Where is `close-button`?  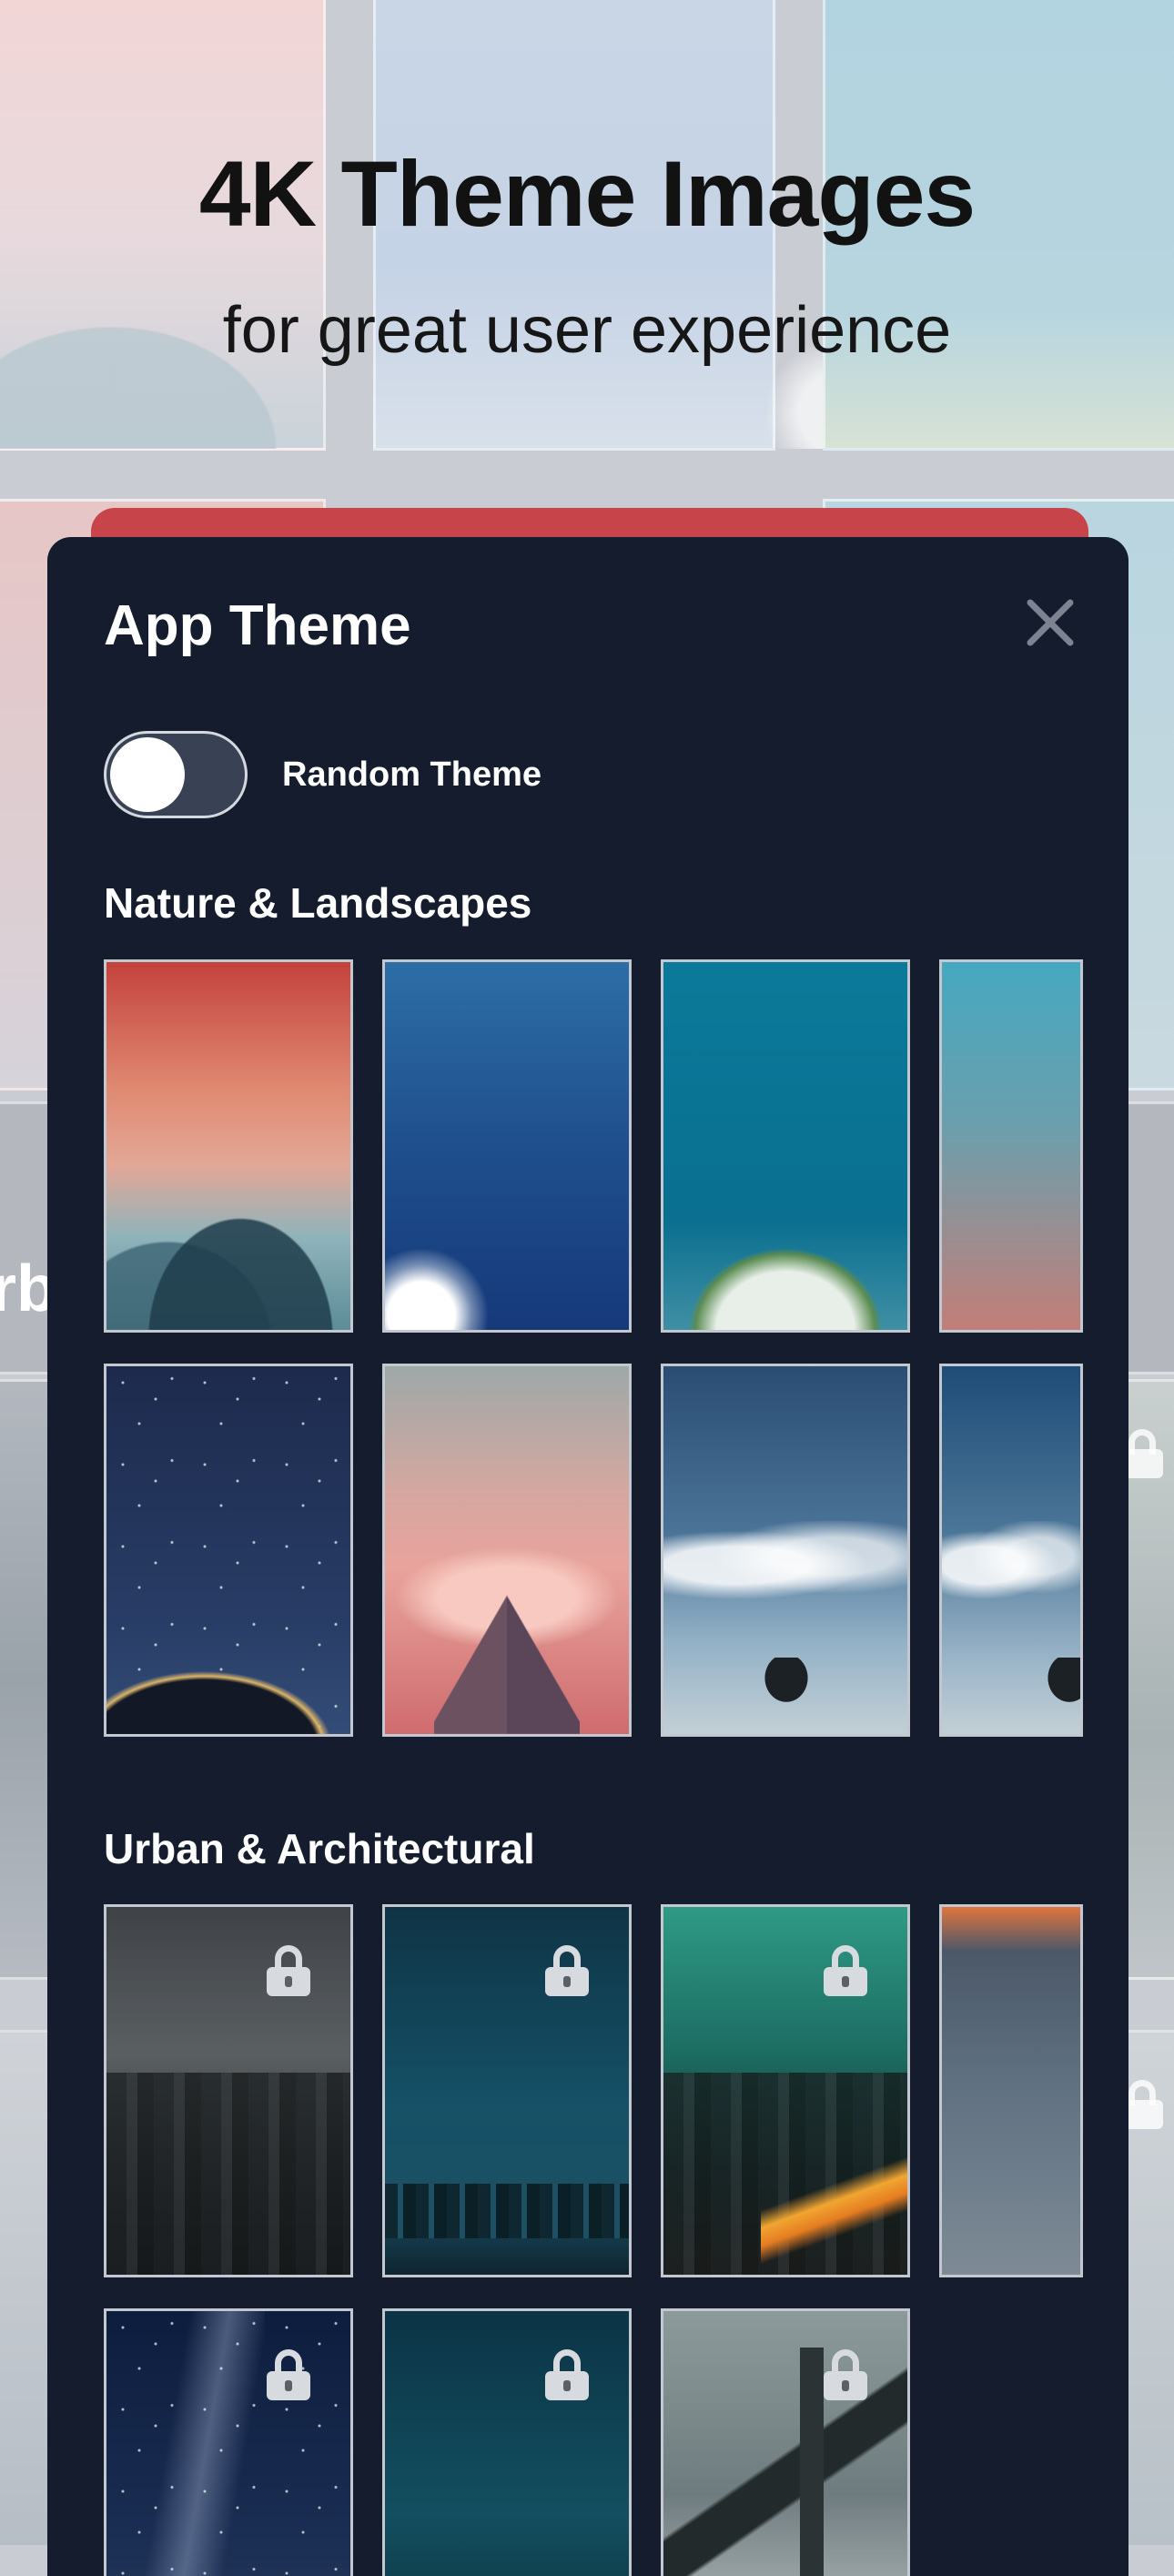 close-button is located at coordinates (1050, 622).